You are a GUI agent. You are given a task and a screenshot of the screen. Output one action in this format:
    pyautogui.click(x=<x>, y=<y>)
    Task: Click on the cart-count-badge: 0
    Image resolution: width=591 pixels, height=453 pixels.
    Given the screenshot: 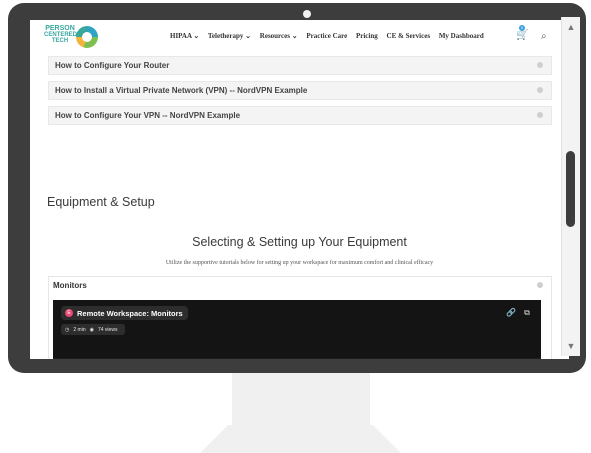 What is the action you would take?
    pyautogui.click(x=522, y=28)
    